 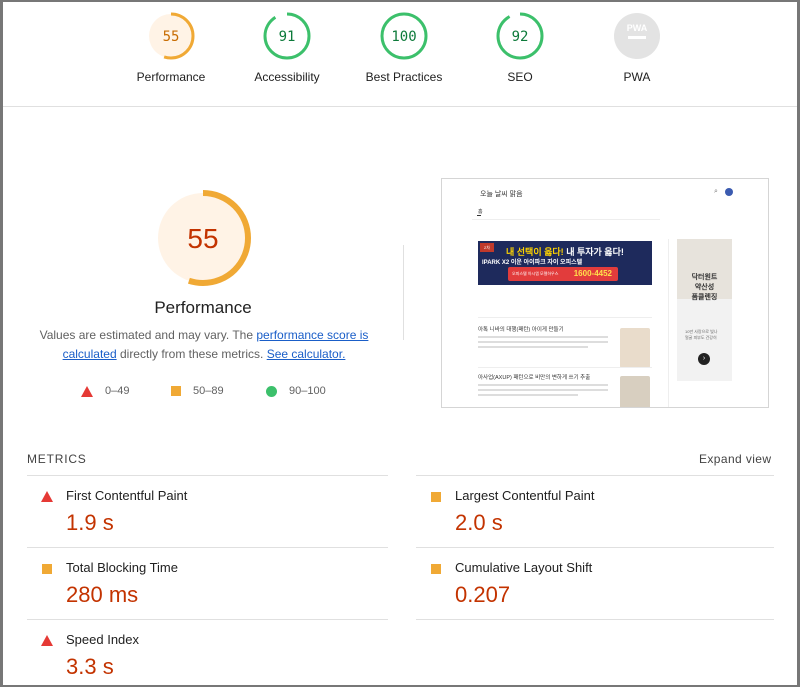 I want to click on performance-big-score: 55, so click(x=202, y=238).